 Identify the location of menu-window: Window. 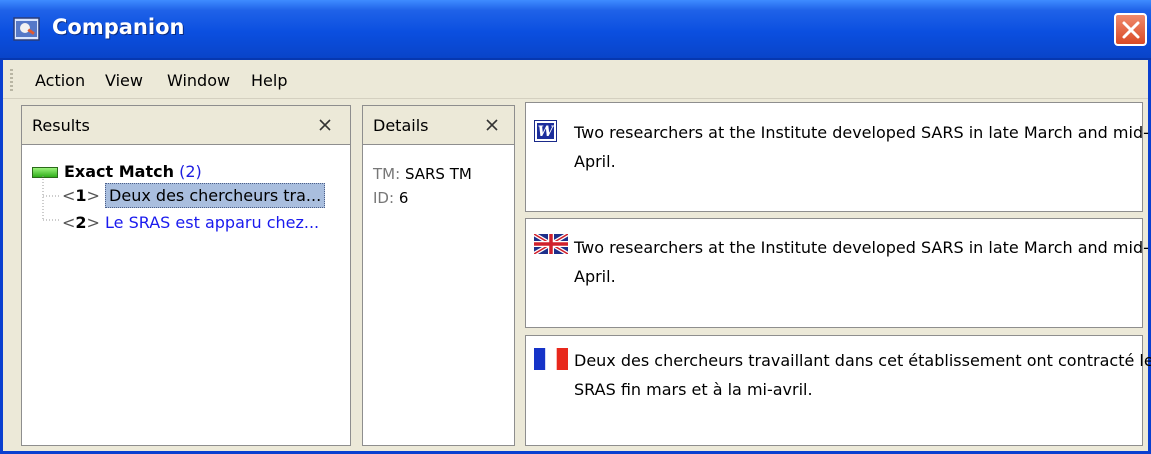
(198, 80).